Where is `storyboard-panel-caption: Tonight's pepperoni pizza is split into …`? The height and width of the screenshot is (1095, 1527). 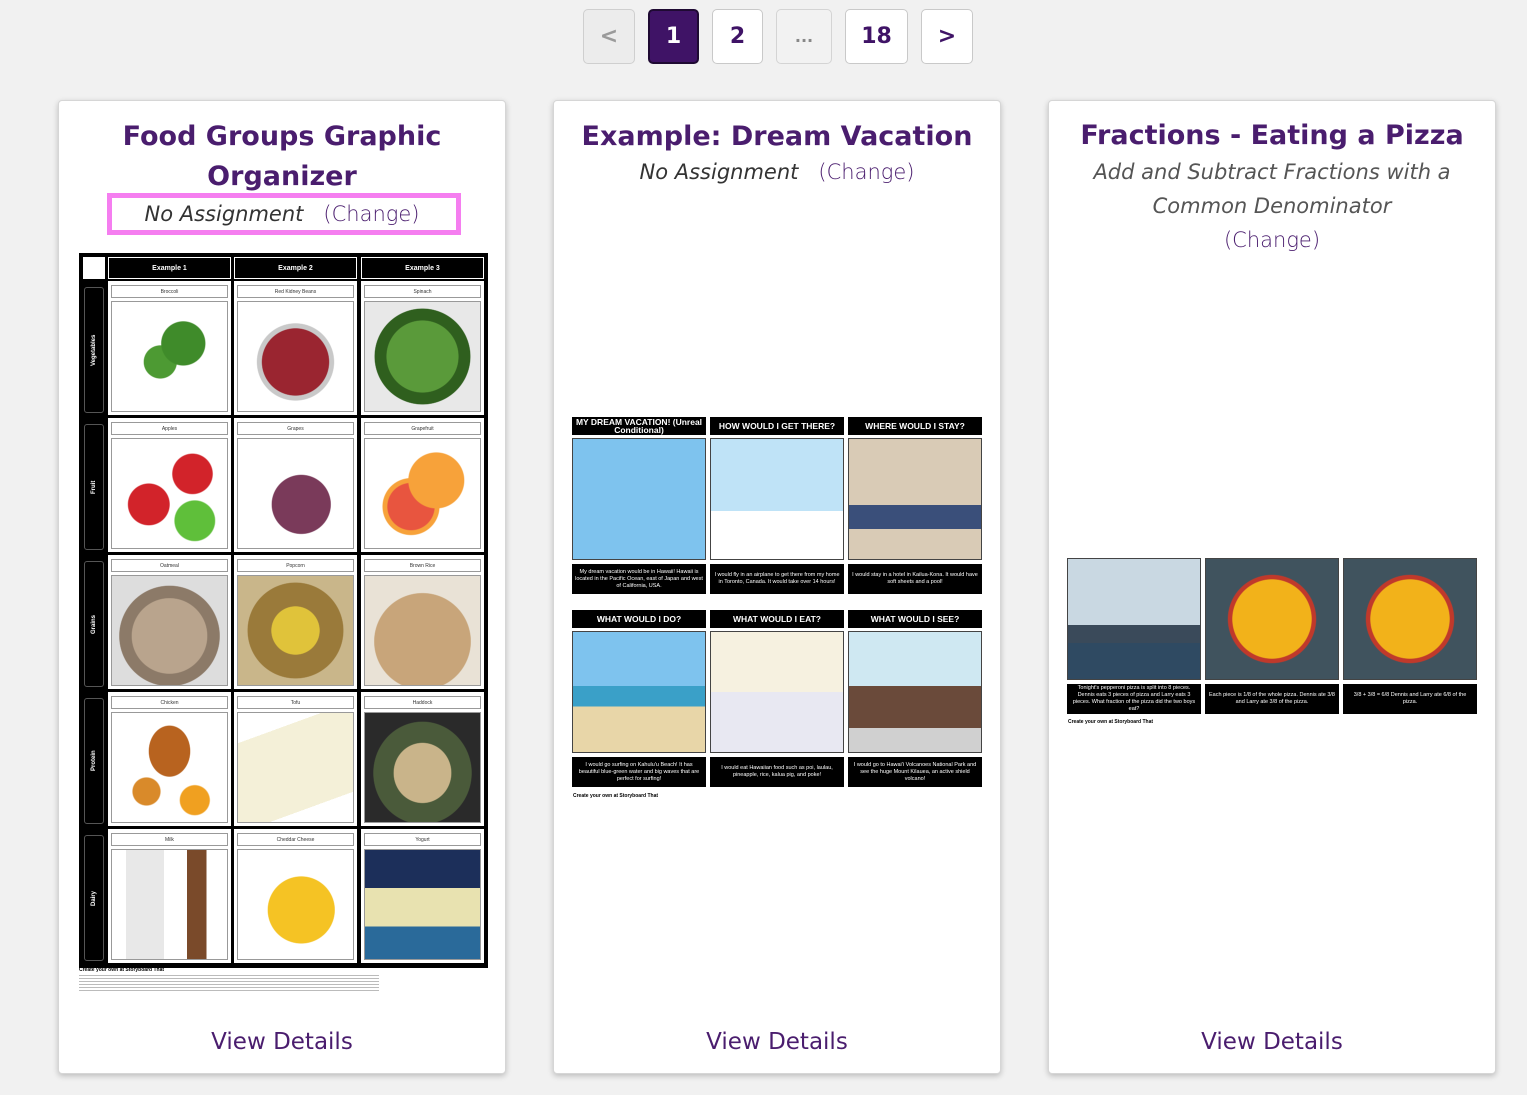 storyboard-panel-caption: Tonight's pepperoni pizza is split into … is located at coordinates (1134, 699).